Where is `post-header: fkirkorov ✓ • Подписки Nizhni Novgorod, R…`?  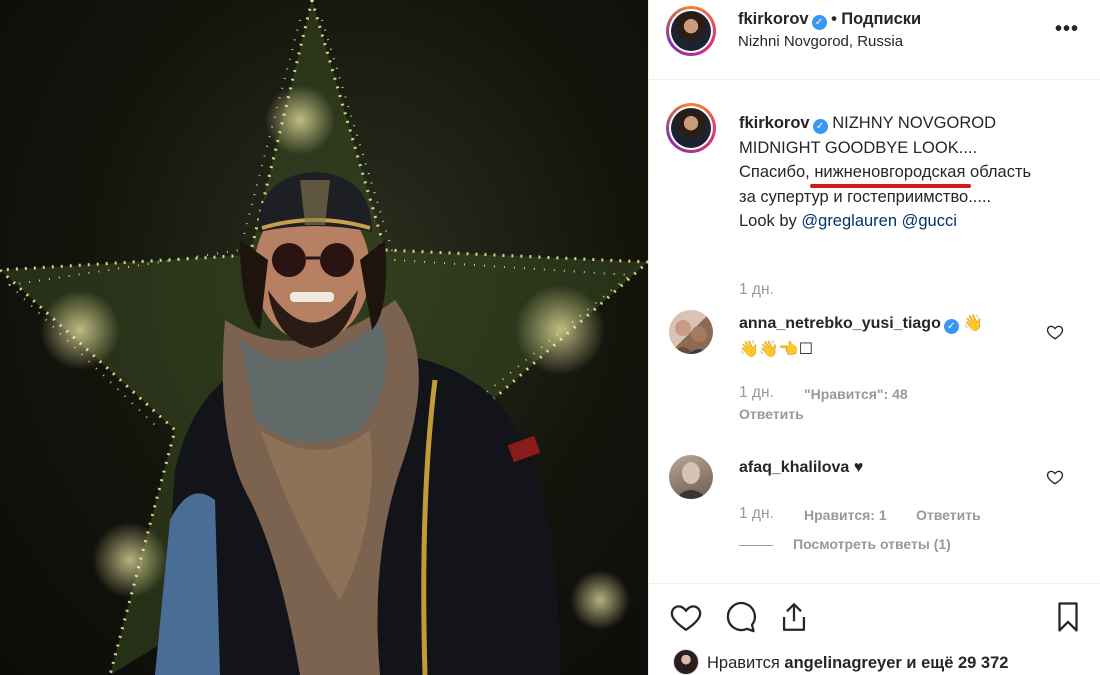 post-header: fkirkorov ✓ • Подписки Nizhni Novgorod, R… is located at coordinates (874, 40).